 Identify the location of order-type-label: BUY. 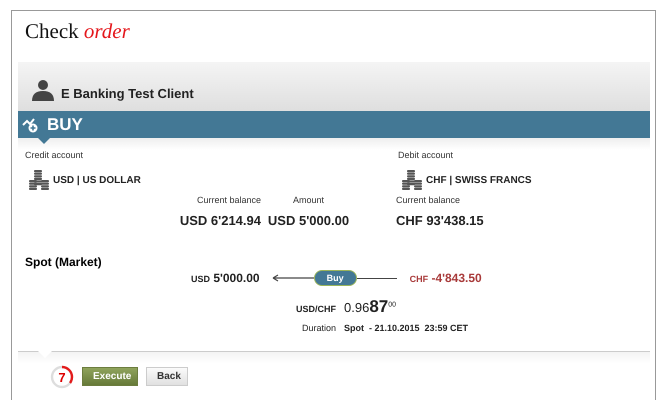
(65, 124).